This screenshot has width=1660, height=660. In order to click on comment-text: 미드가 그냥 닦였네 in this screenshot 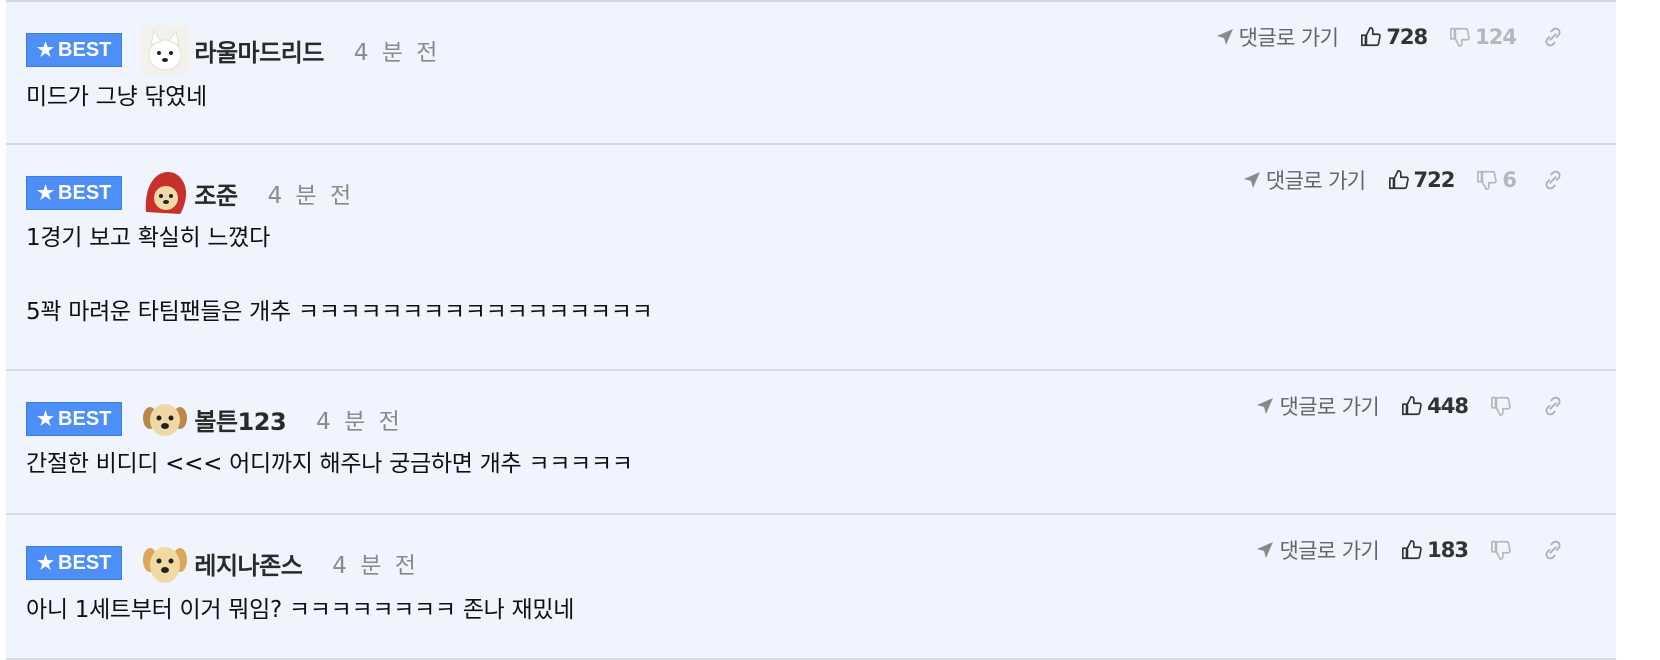, I will do `click(116, 97)`.